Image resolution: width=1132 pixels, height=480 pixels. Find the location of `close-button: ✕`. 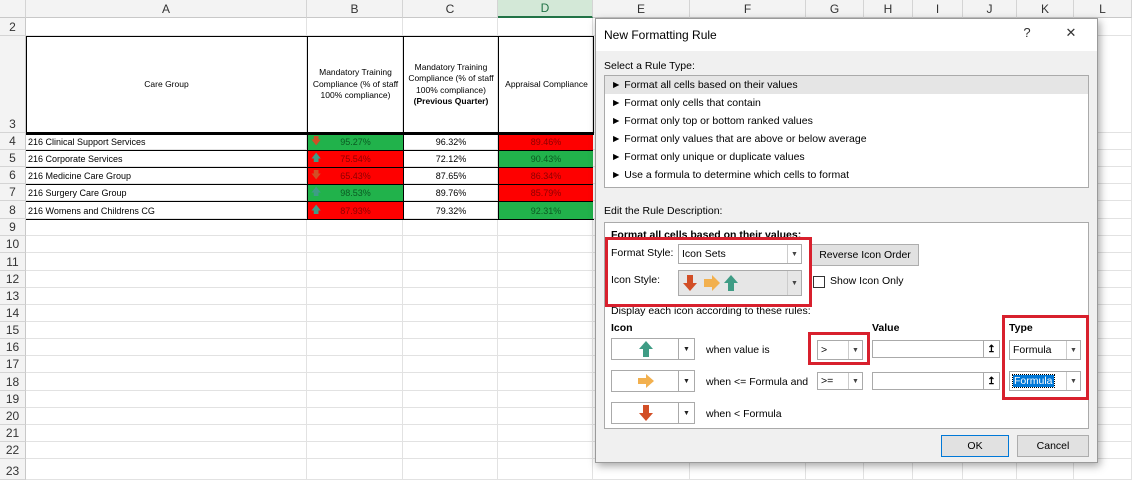

close-button: ✕ is located at coordinates (1071, 33).